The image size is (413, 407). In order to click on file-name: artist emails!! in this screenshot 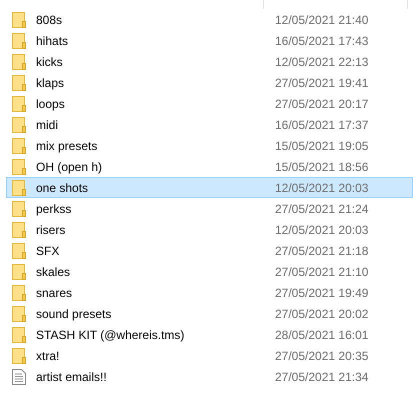, I will do `click(72, 377)`.